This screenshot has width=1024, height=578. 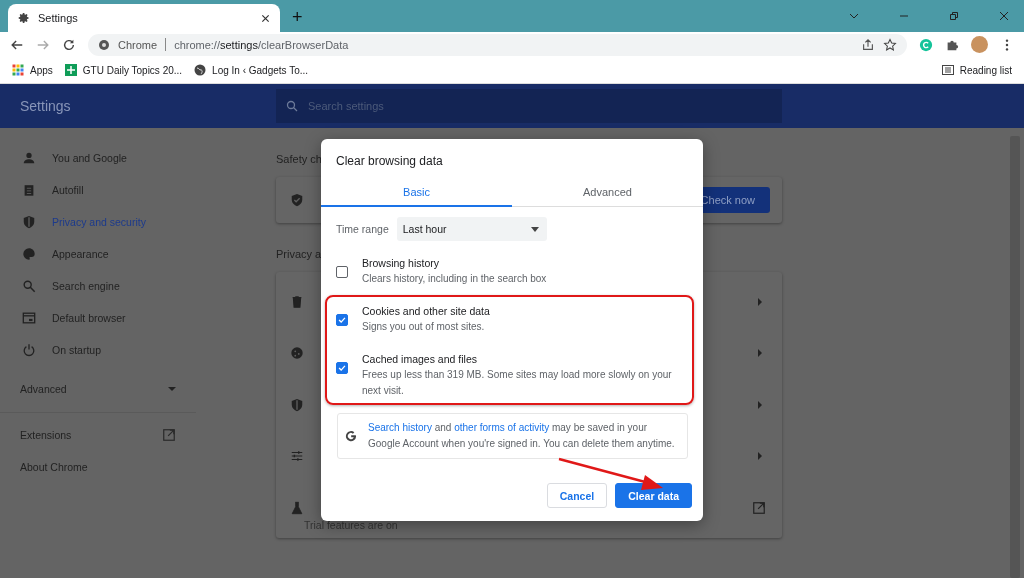 I want to click on plus-square-icon, so click(x=70, y=70).